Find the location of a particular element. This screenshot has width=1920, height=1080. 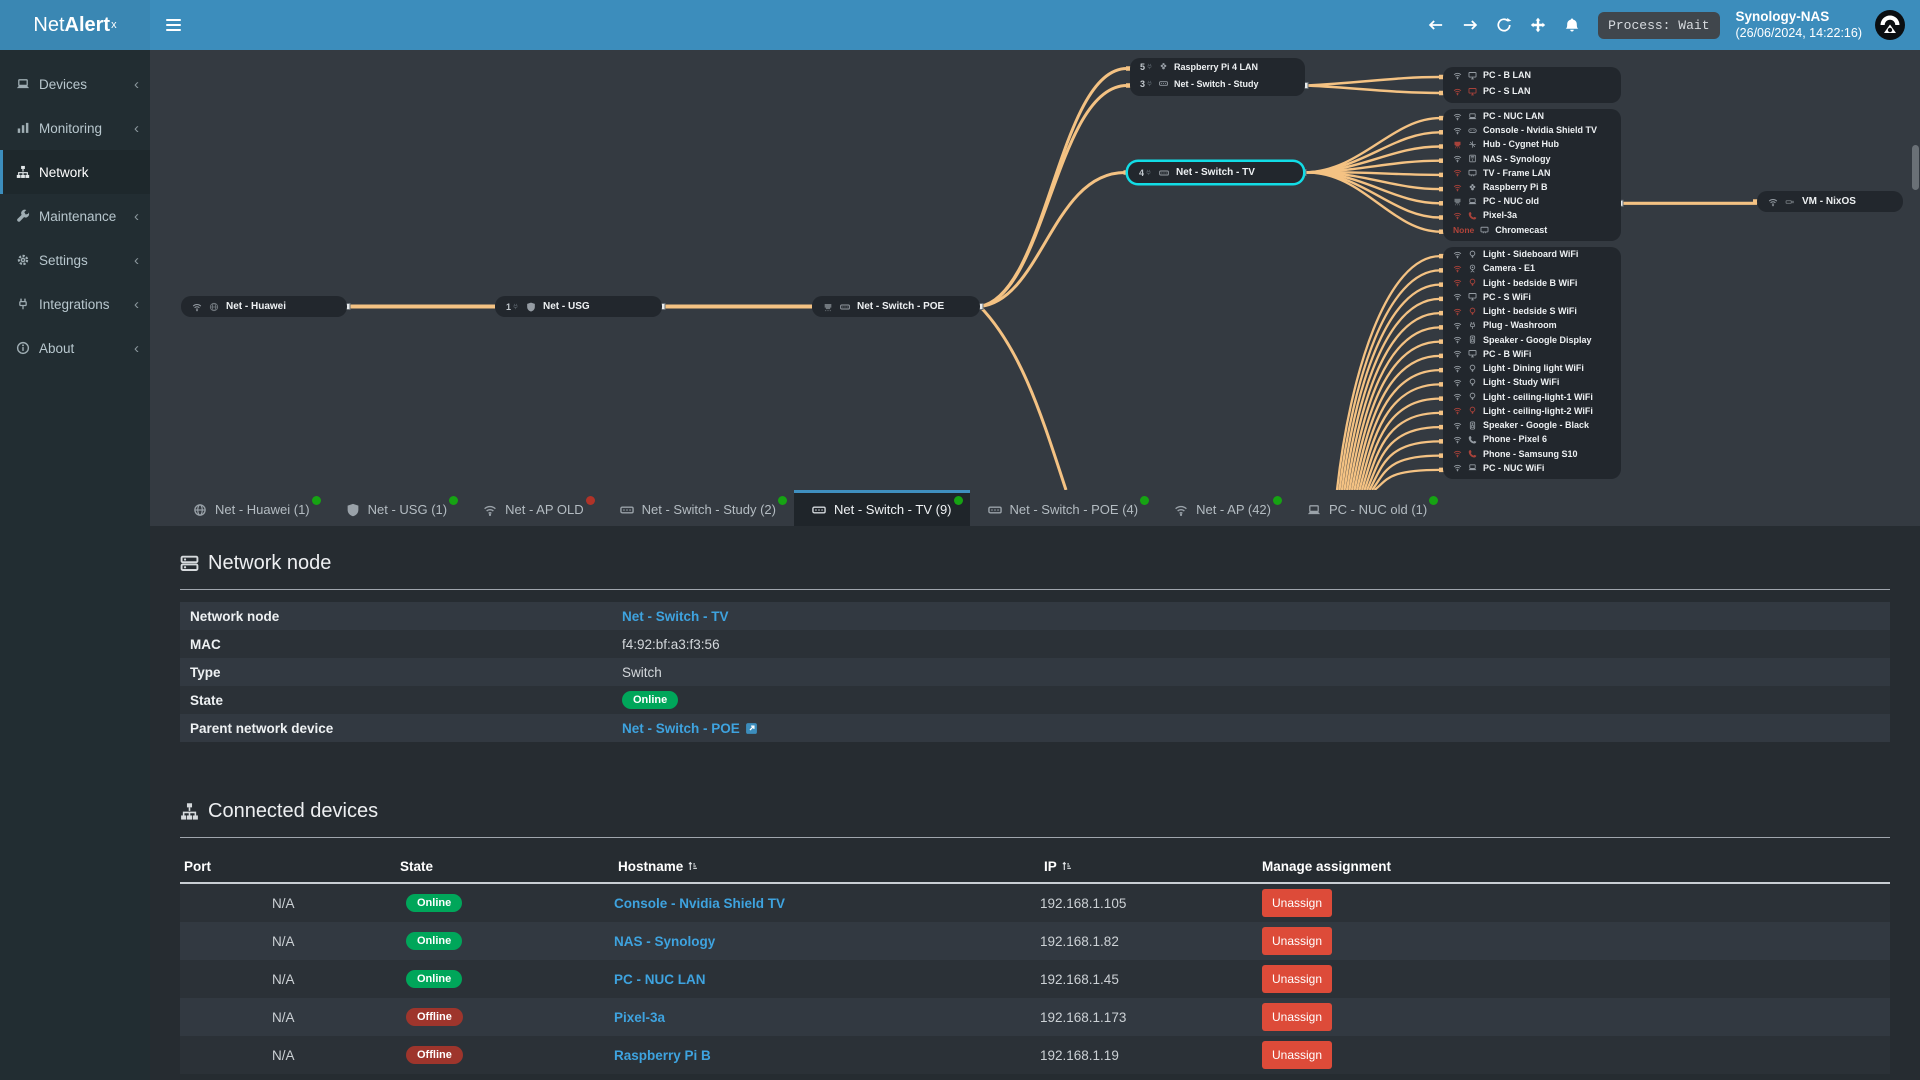

topology-device-row: Hub - Cygnet Hub is located at coordinates (1532, 144).